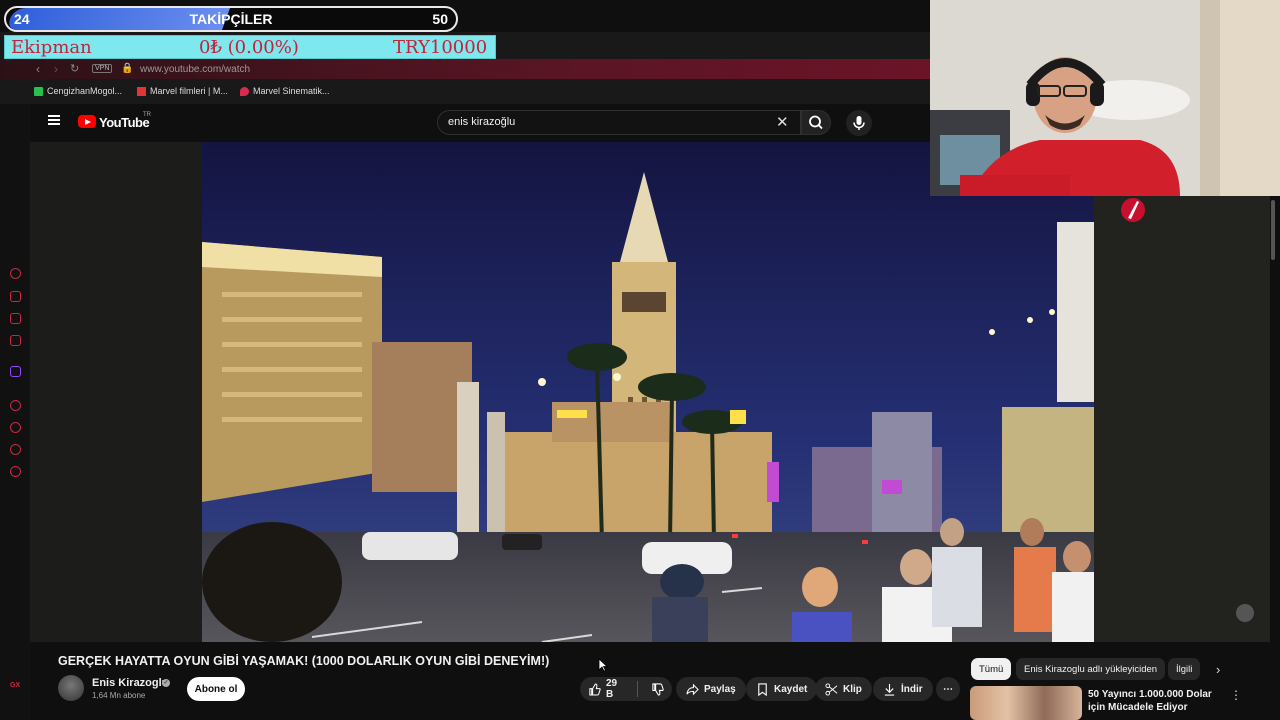 The image size is (1280, 720). I want to click on thumbs-down-icon, so click(658, 689).